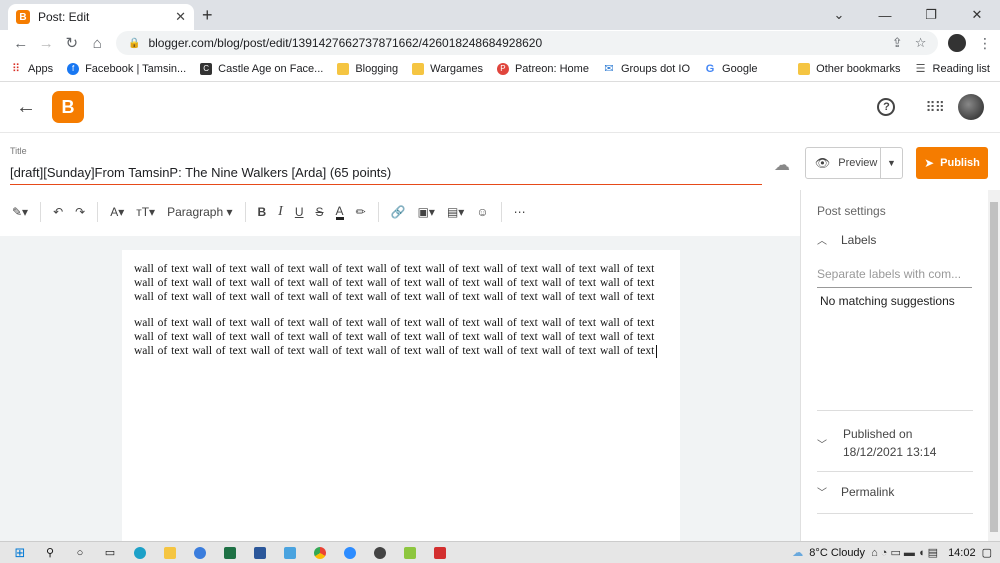 This screenshot has height=563, width=1000. I want to click on labels-section-toggle: ︿ Labels, so click(902, 240).